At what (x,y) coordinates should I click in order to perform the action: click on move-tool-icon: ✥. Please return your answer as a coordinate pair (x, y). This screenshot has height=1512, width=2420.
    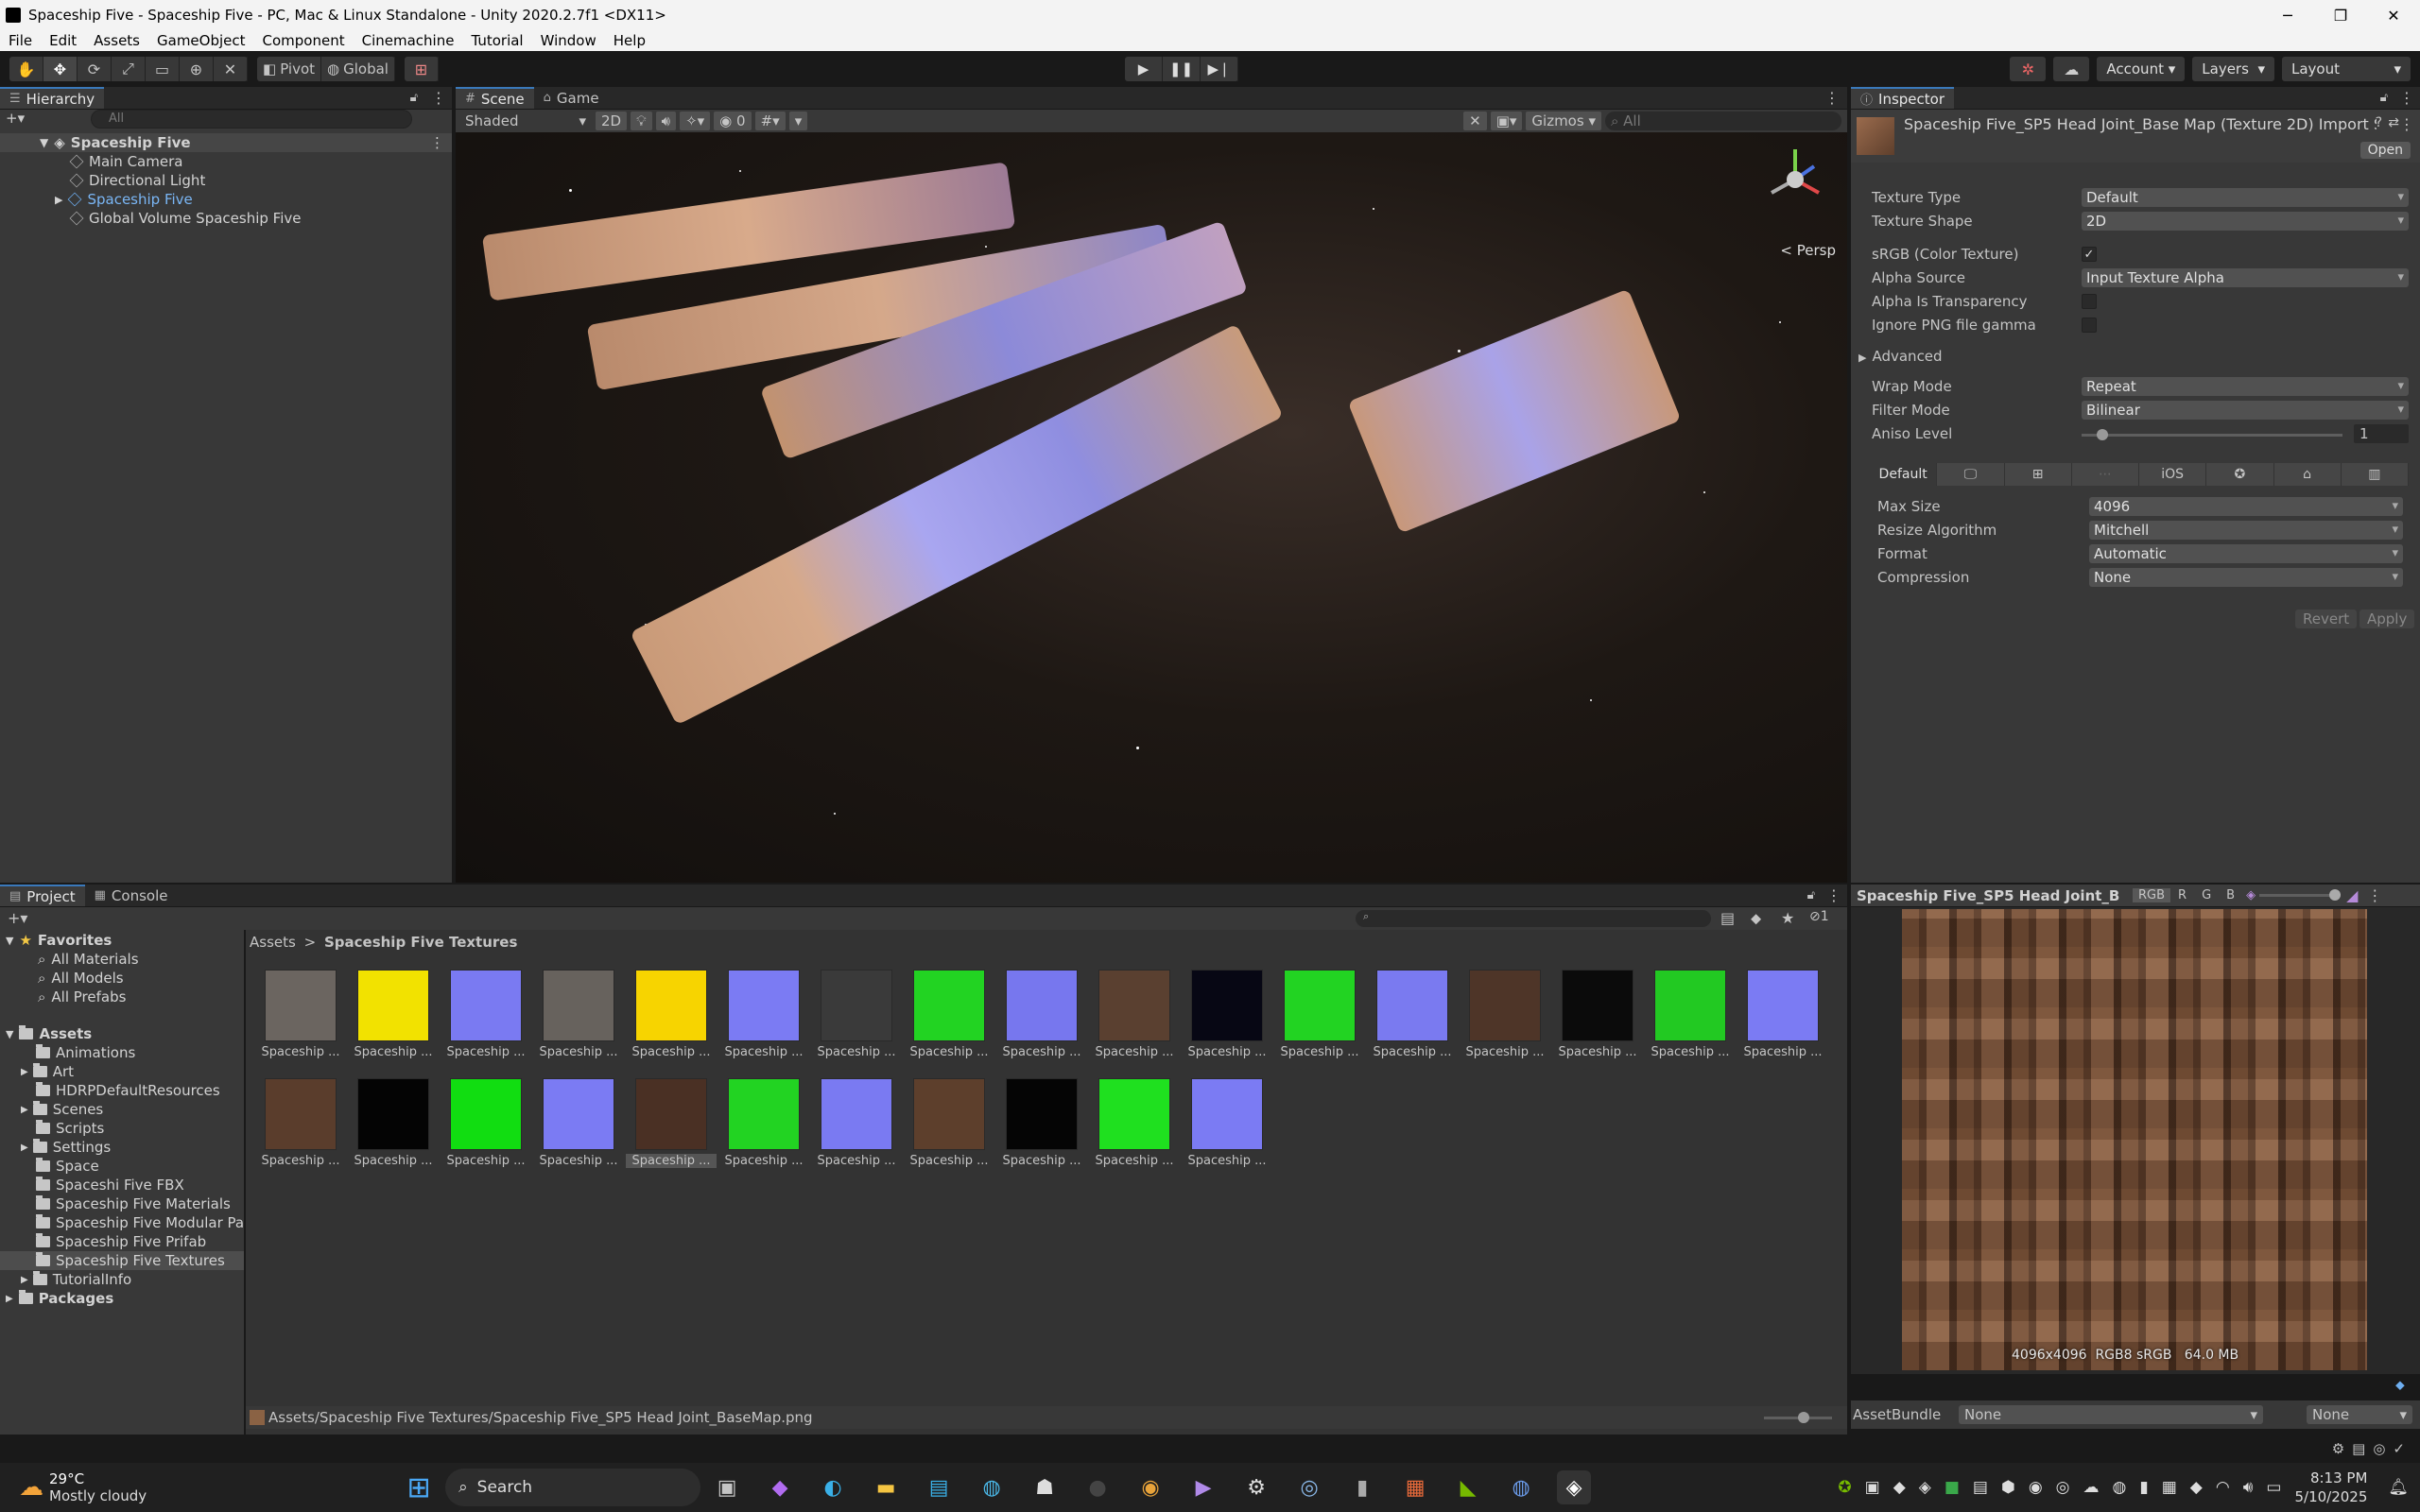
    Looking at the image, I should click on (60, 69).